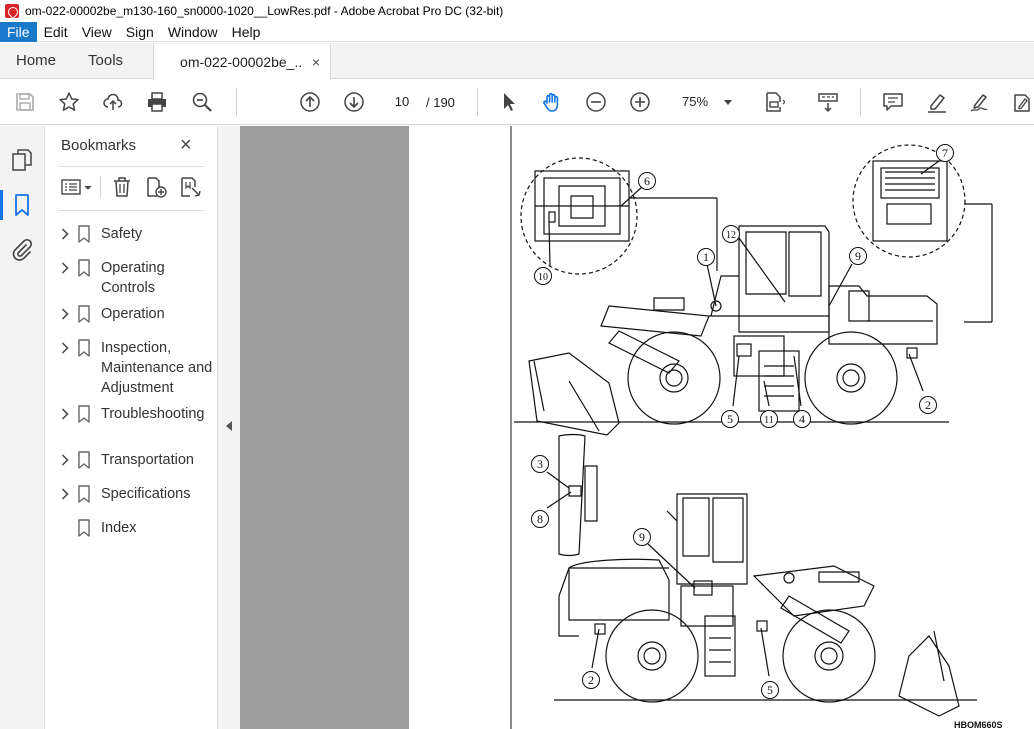 The image size is (1034, 729). Describe the element at coordinates (122, 234) in the screenshot. I see `bookmark-label: Safety` at that location.